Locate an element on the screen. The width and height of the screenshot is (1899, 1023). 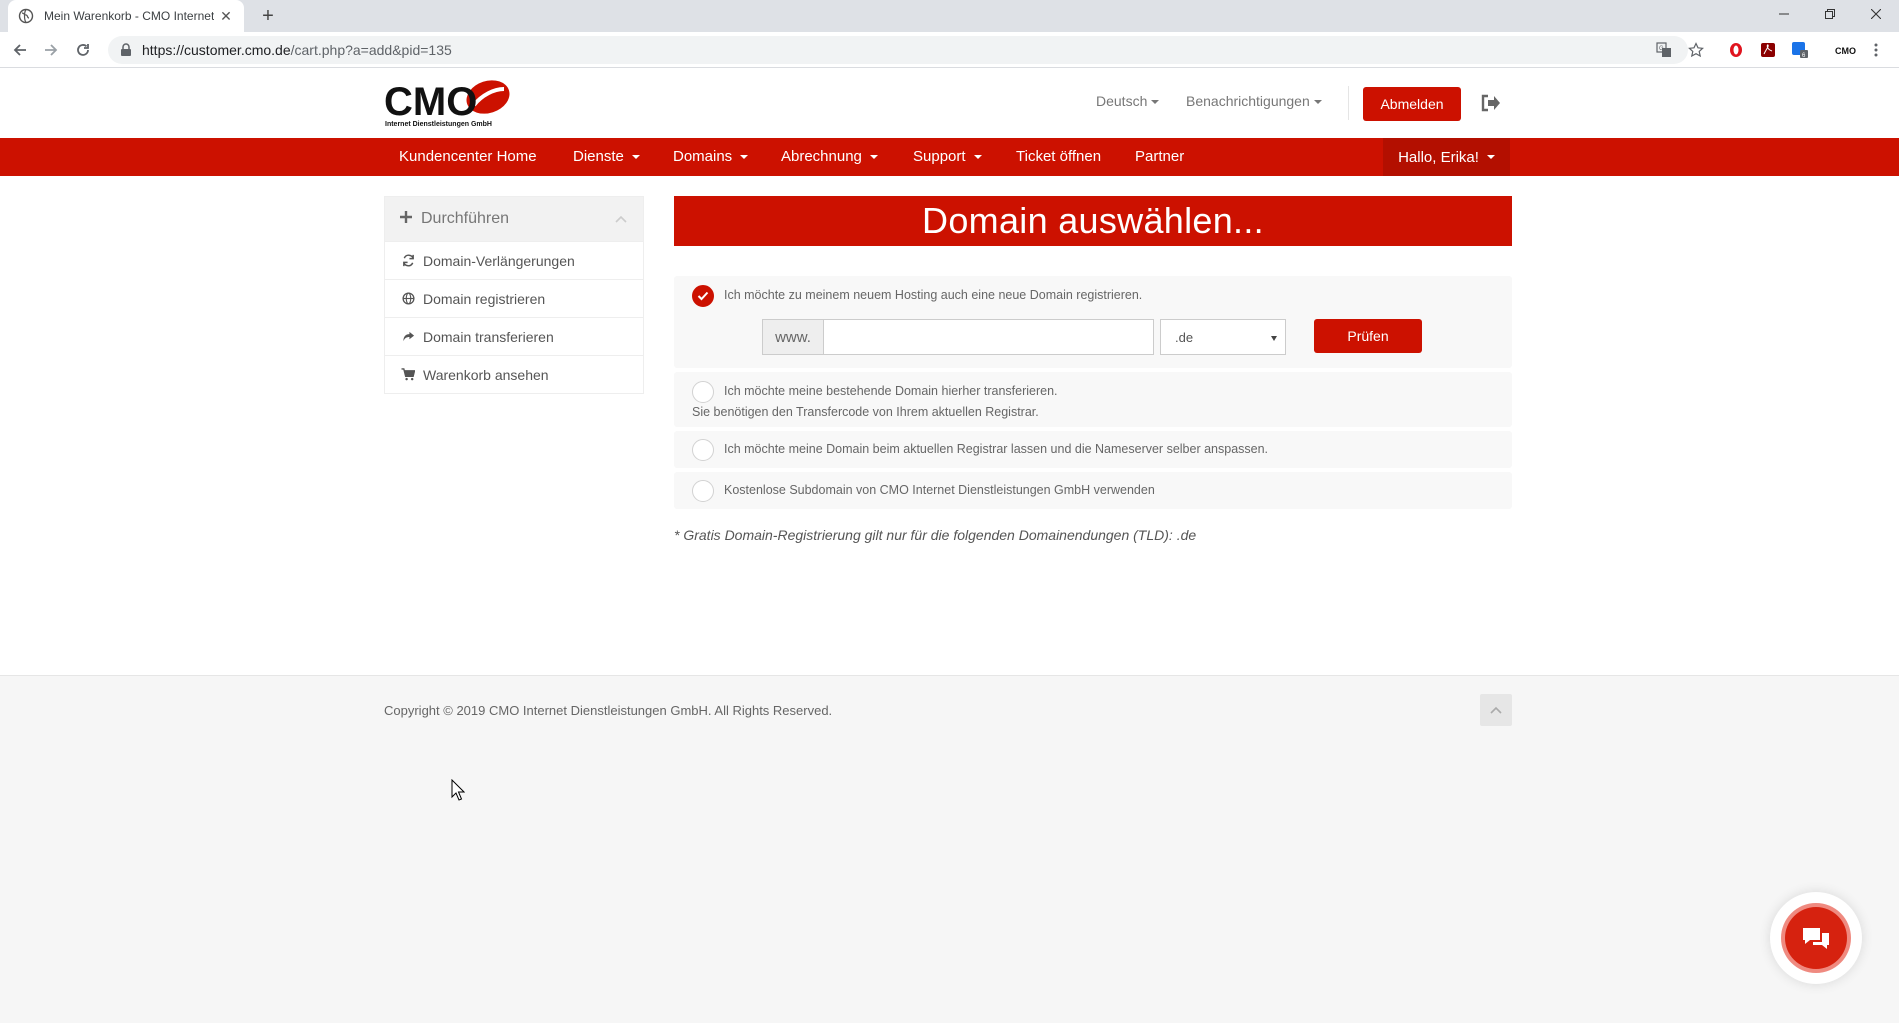
sidebar-title: Durchführen is located at coordinates (465, 218).